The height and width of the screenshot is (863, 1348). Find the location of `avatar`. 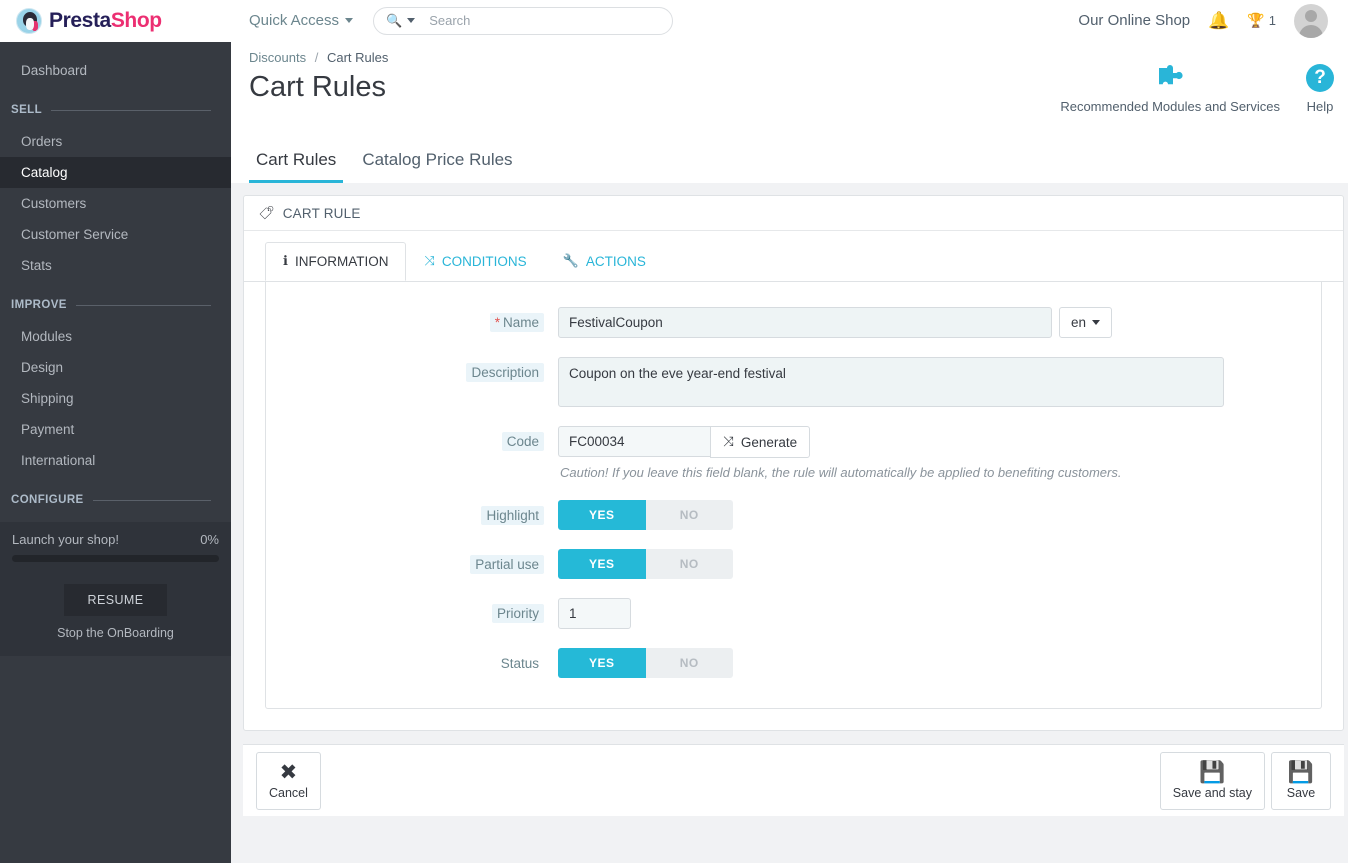

avatar is located at coordinates (1311, 20).